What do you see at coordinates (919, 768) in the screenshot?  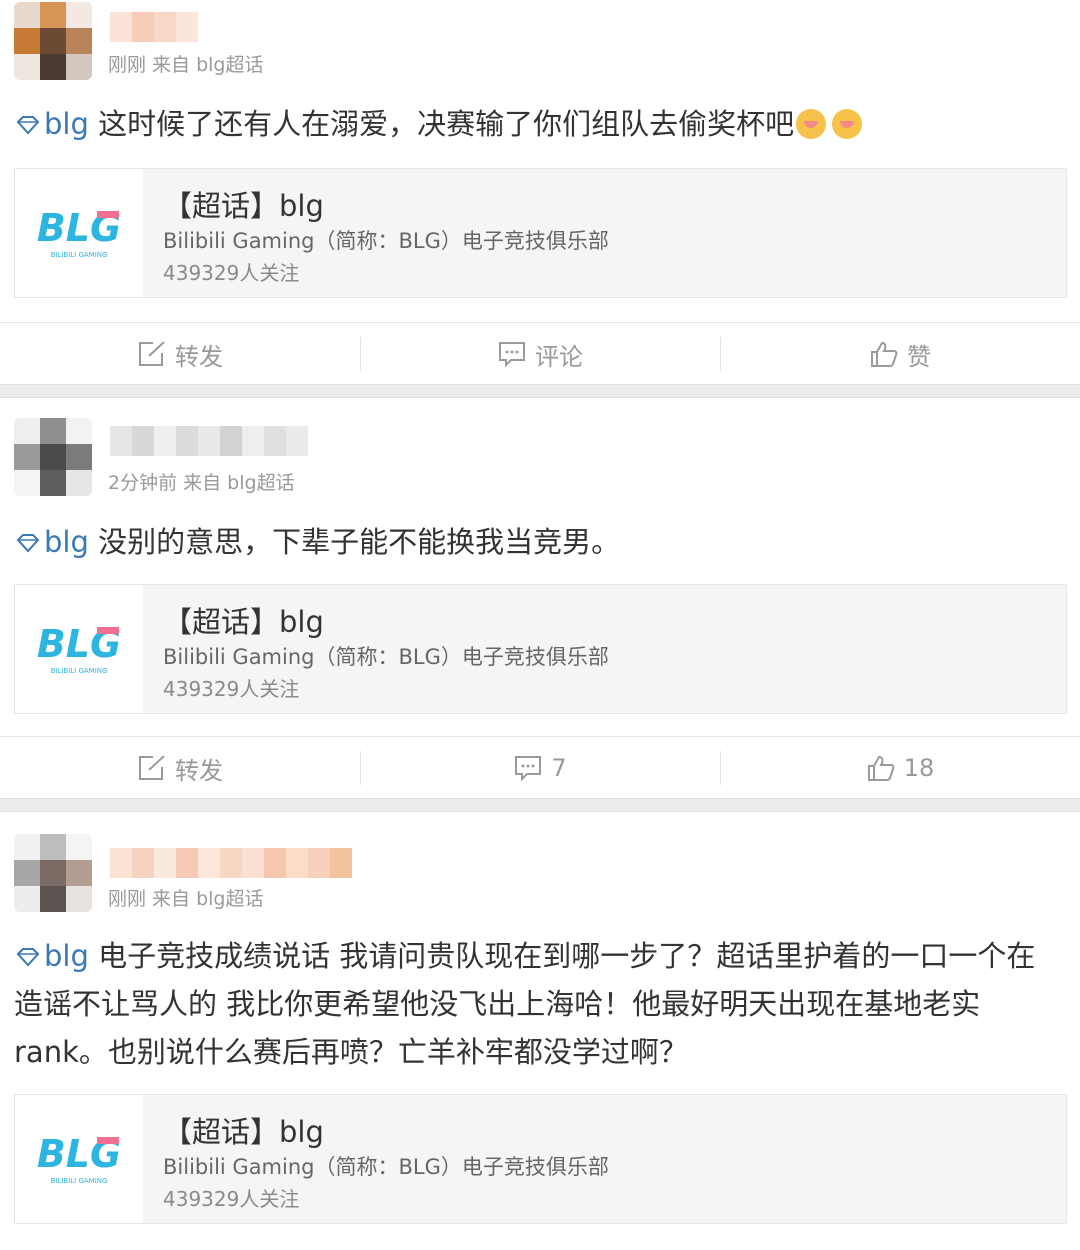 I see `like-count: 18` at bounding box center [919, 768].